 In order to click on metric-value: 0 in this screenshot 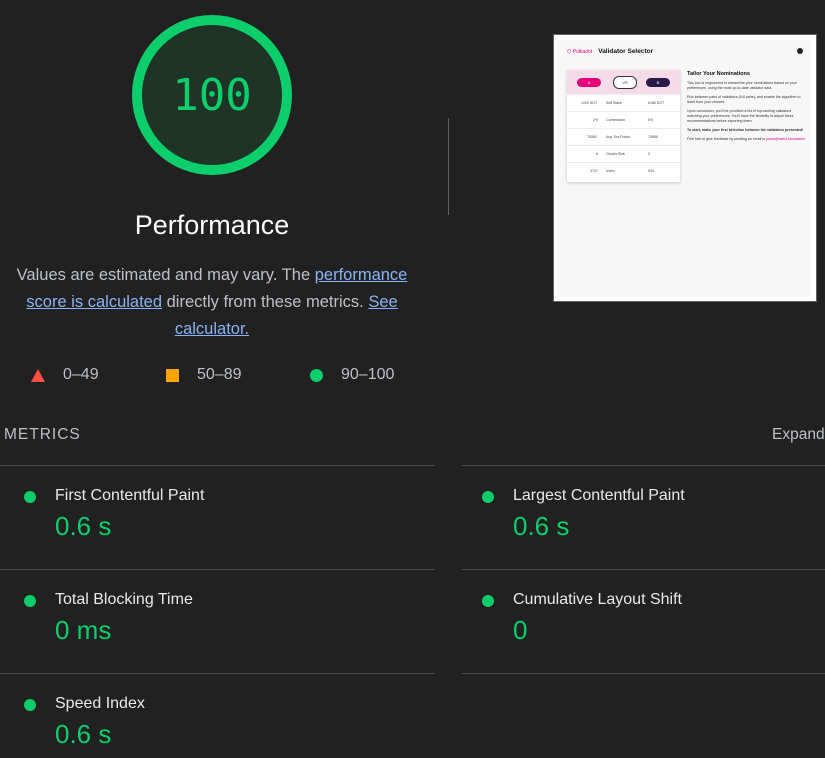, I will do `click(520, 630)`.